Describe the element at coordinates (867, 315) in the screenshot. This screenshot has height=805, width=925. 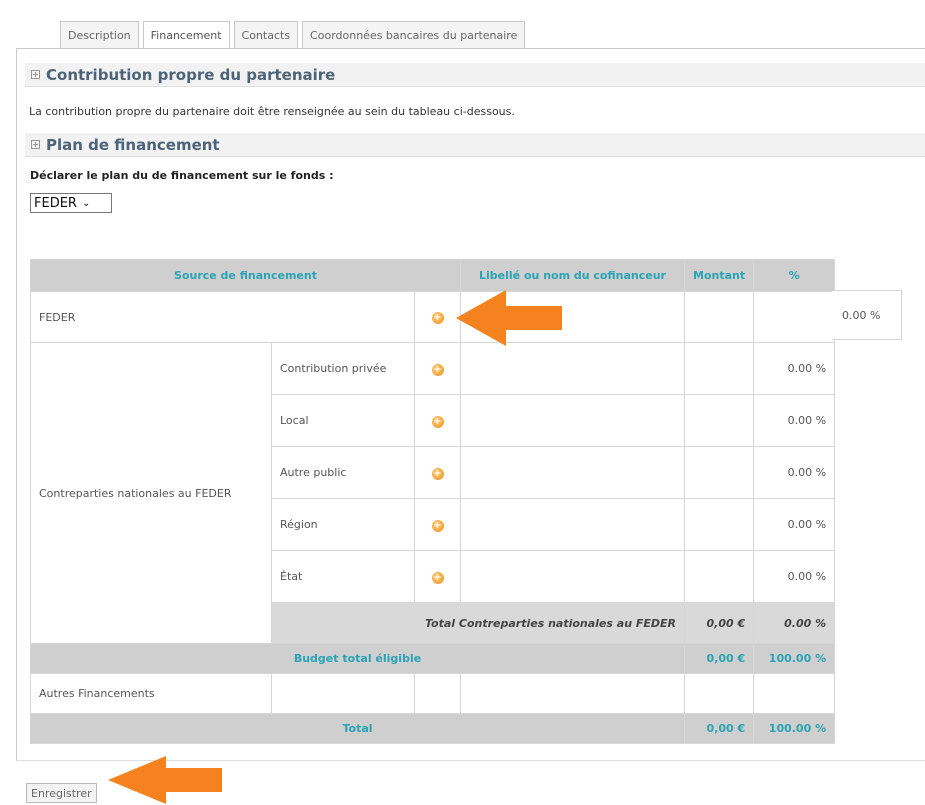
I see `feder-pct-overflow: 0.00 %` at that location.